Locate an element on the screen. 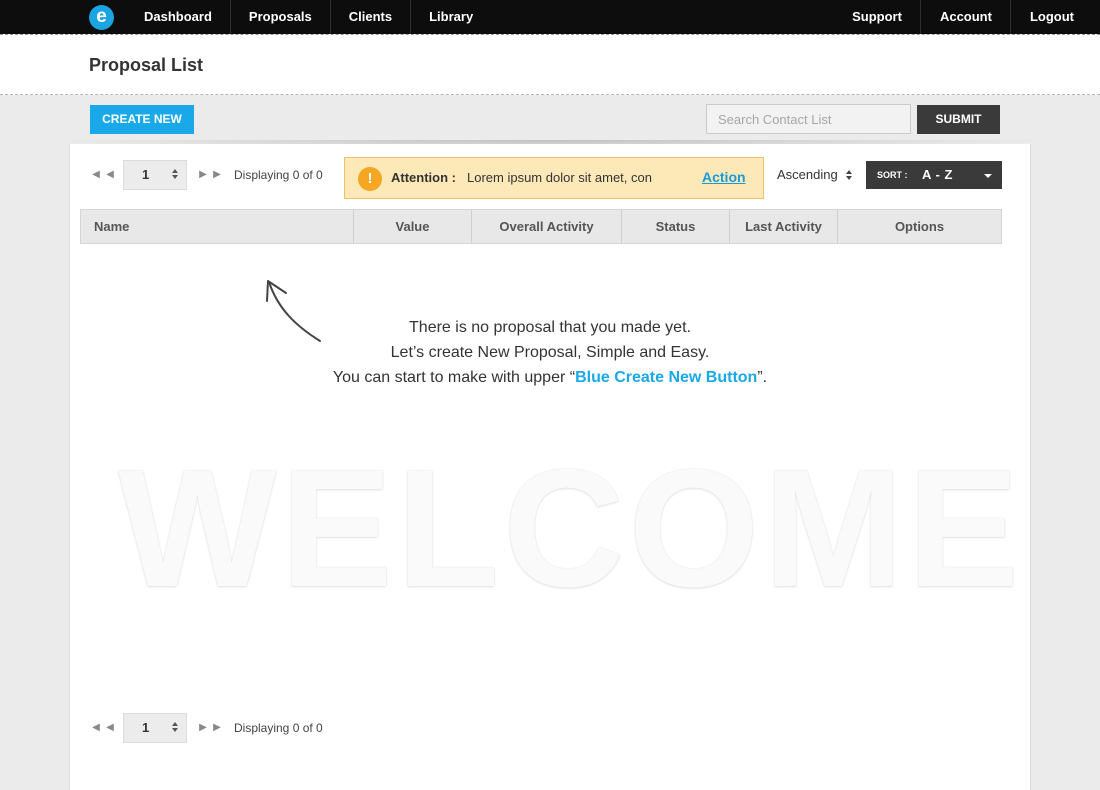  column-overall-activity: Overall Activity is located at coordinates (547, 226).